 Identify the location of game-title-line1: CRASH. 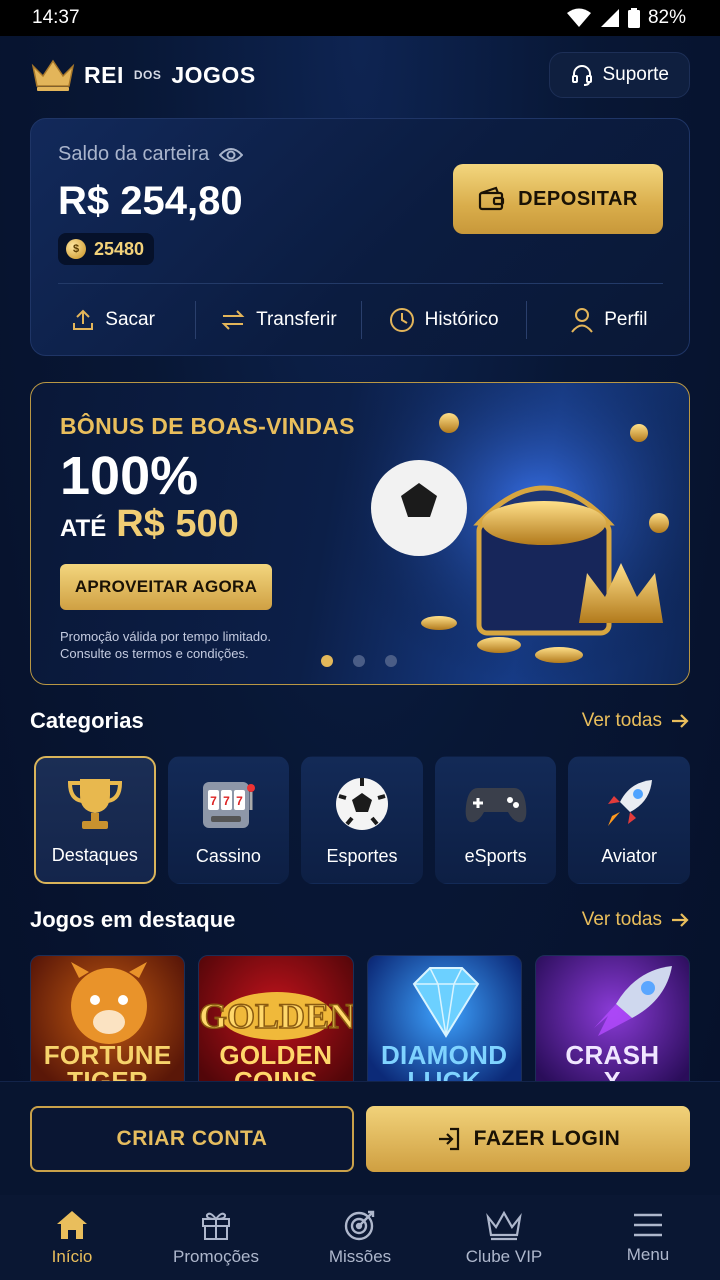
(612, 1055).